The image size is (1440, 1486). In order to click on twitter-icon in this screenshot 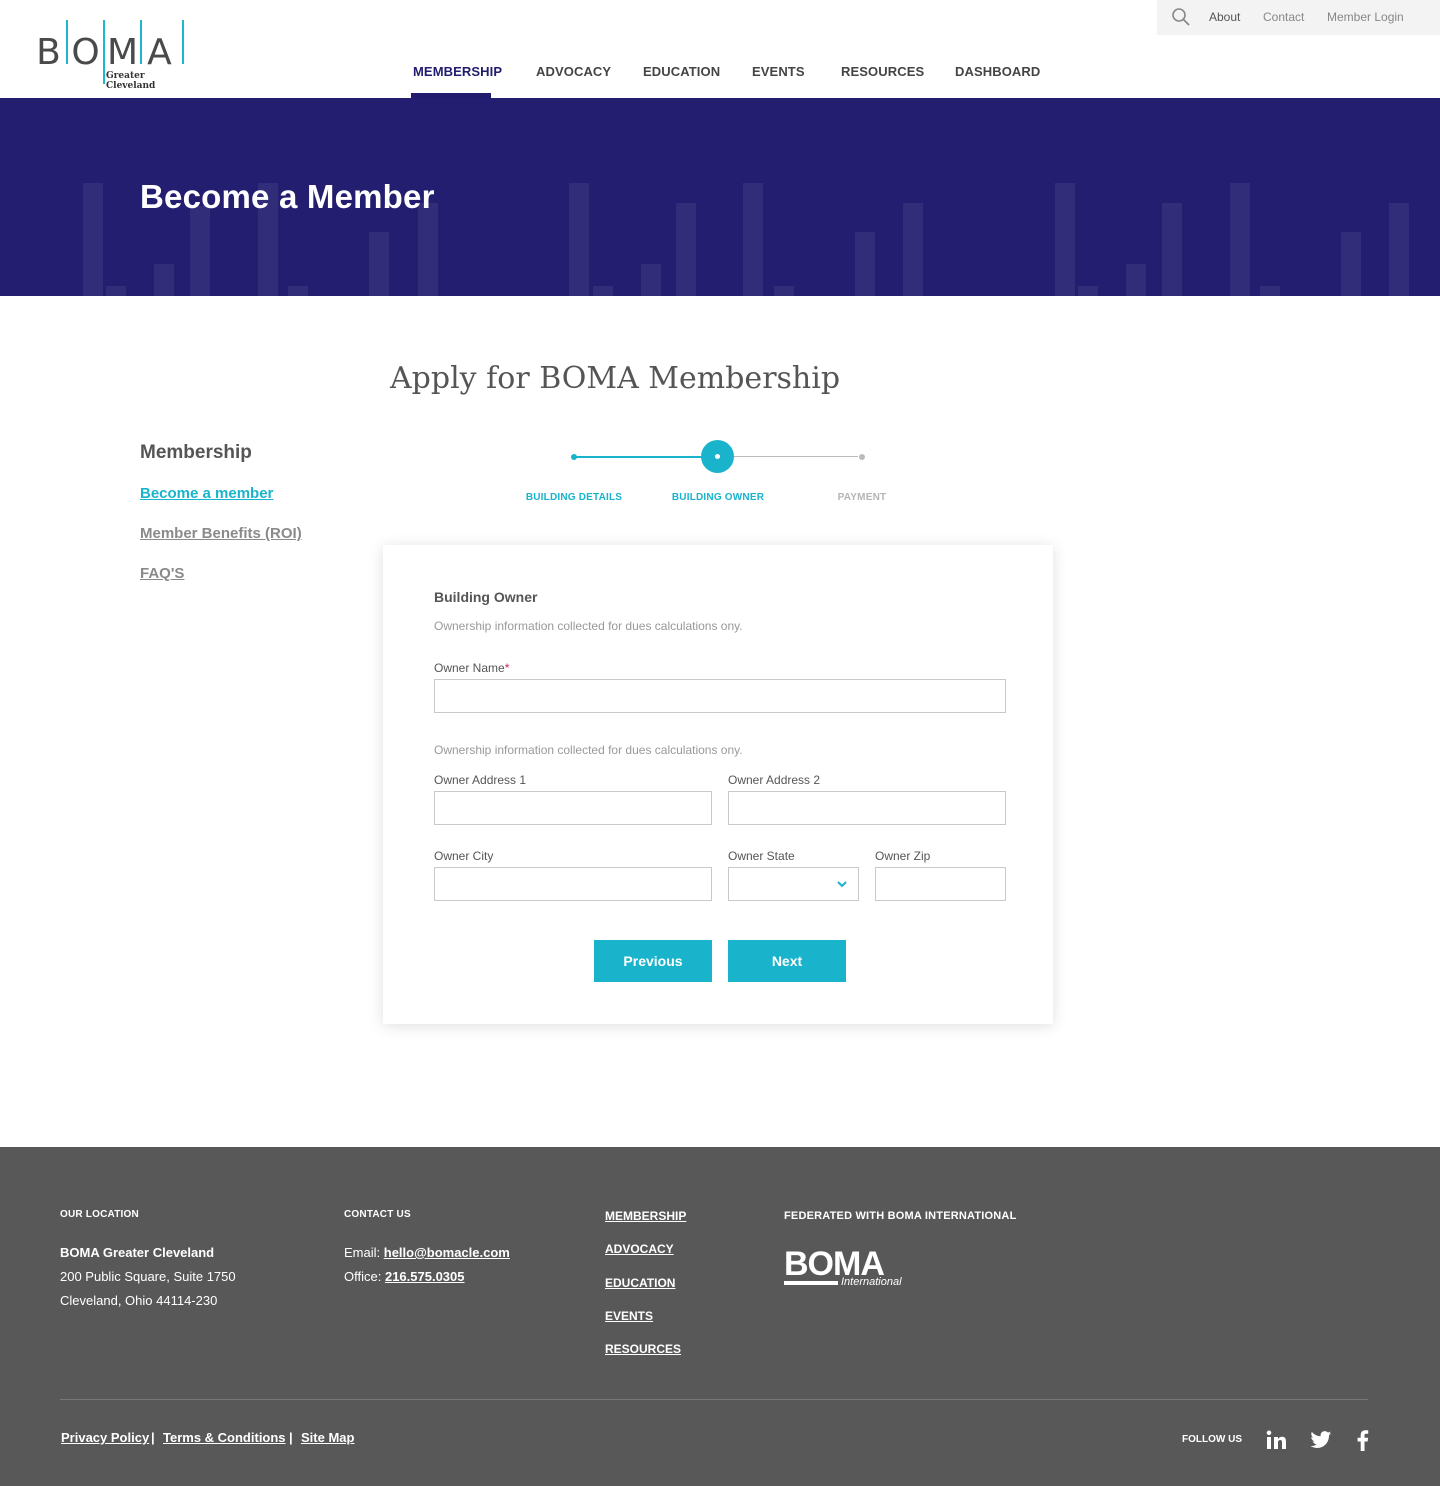, I will do `click(1321, 1440)`.